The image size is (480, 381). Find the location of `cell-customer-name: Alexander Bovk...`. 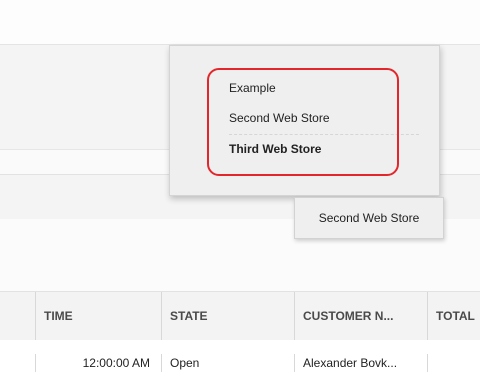

cell-customer-name: Alexander Bovk... is located at coordinates (360, 363).